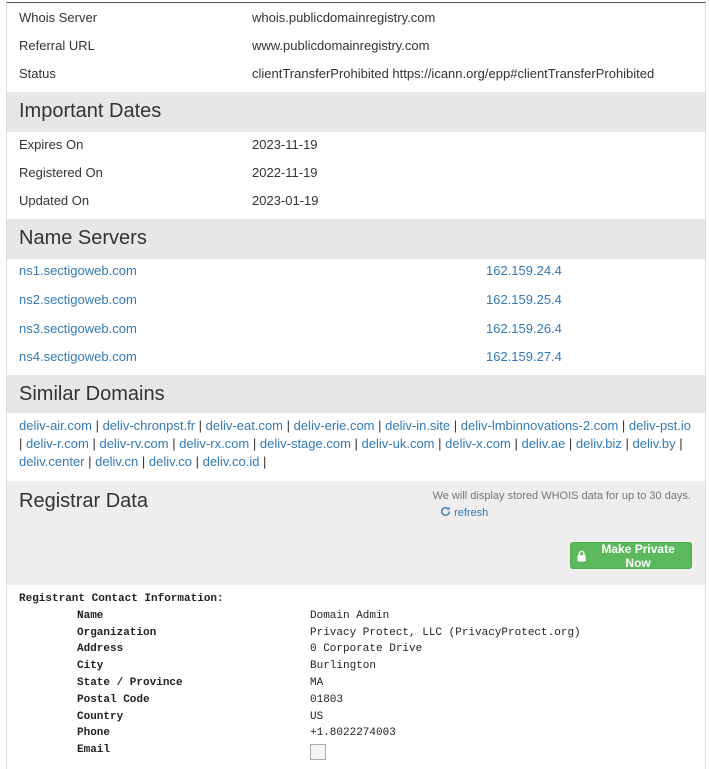 The image size is (710, 769). What do you see at coordinates (305, 443) in the screenshot?
I see `similar-domain-link: deliv-stage.com` at bounding box center [305, 443].